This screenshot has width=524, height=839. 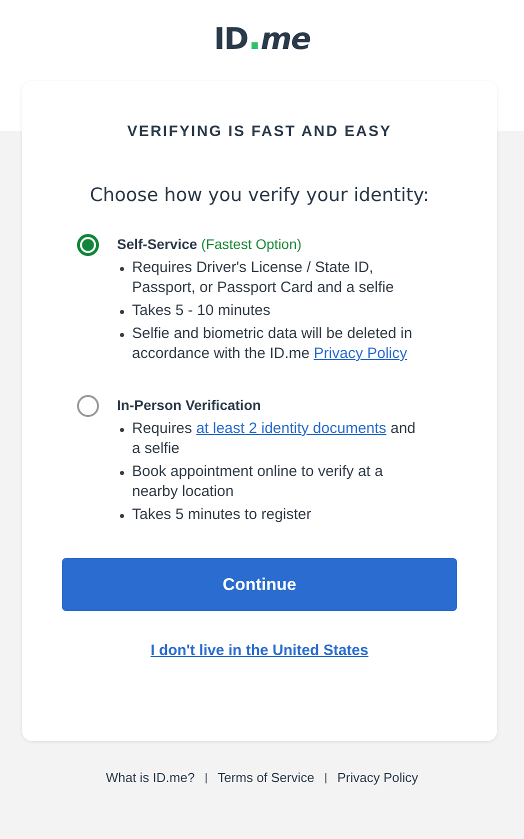 What do you see at coordinates (291, 428) in the screenshot?
I see `text-link: at least 2 identity documents` at bounding box center [291, 428].